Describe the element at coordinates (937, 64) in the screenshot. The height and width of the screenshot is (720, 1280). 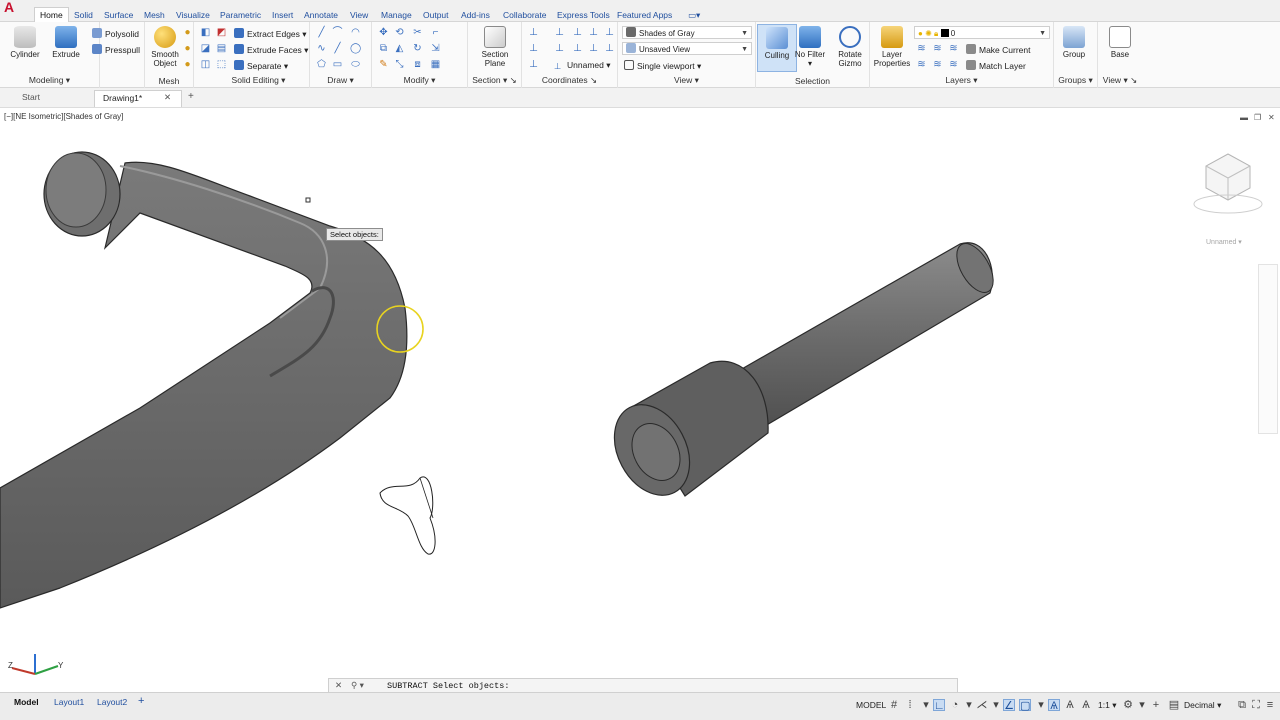
I see `layer-unlock-icon: ≋` at that location.